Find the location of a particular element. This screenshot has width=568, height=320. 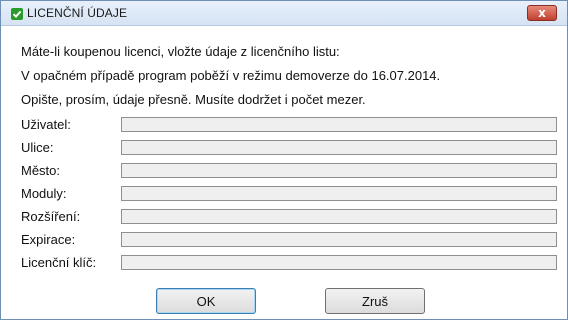

expiration-label: Expirace: is located at coordinates (48, 239).